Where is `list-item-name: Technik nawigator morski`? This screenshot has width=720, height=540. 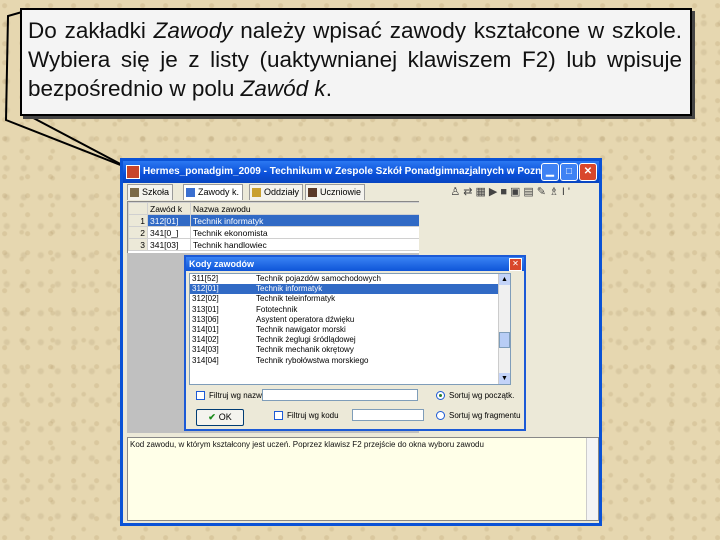 list-item-name: Technik nawigator morski is located at coordinates (301, 329).